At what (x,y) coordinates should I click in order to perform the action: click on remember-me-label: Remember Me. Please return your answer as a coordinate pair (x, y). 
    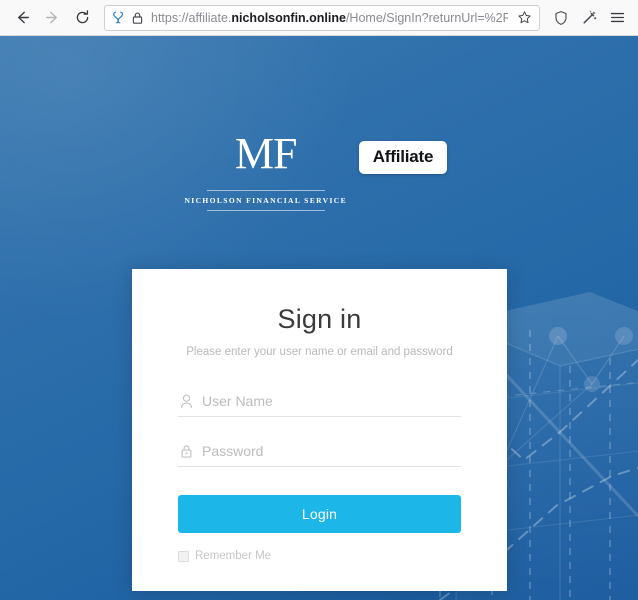
    Looking at the image, I should click on (233, 556).